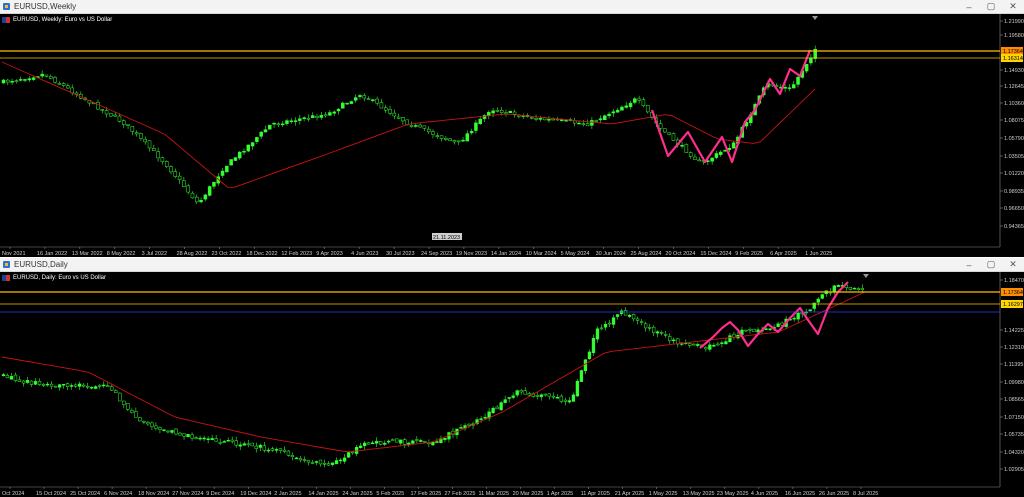 The width and height of the screenshot is (1024, 497). What do you see at coordinates (512, 265) in the screenshot?
I see `daily-title-bar: EURUSD,Daily – ▢ ✕` at bounding box center [512, 265].